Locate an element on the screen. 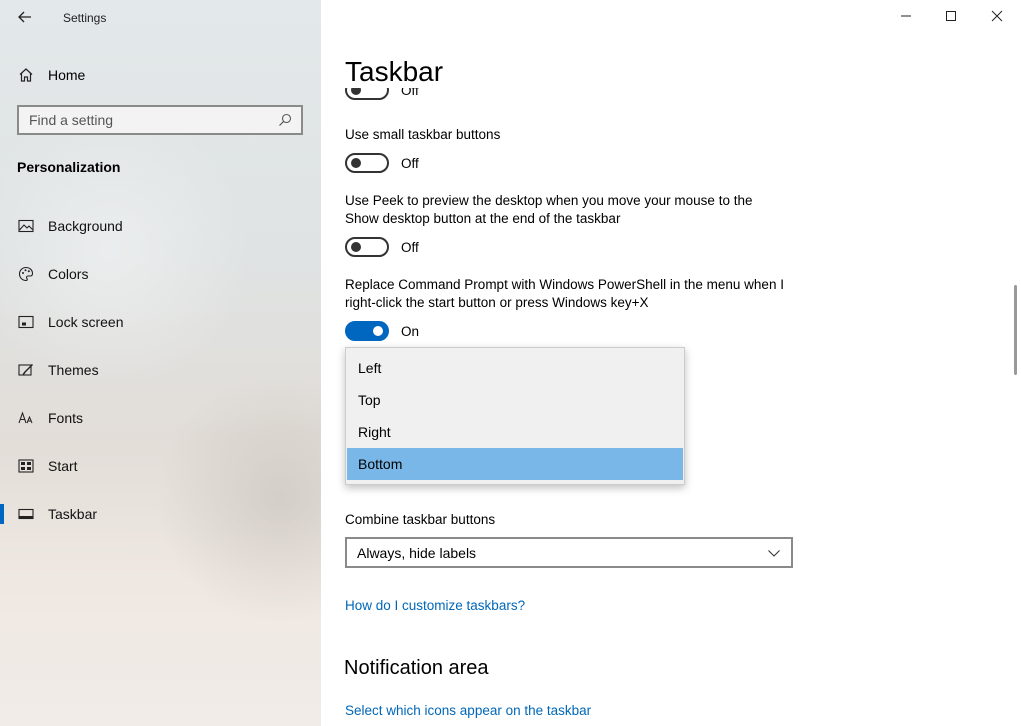 The image size is (1021, 726). help-link: How do I customize taskbars? is located at coordinates (435, 605).